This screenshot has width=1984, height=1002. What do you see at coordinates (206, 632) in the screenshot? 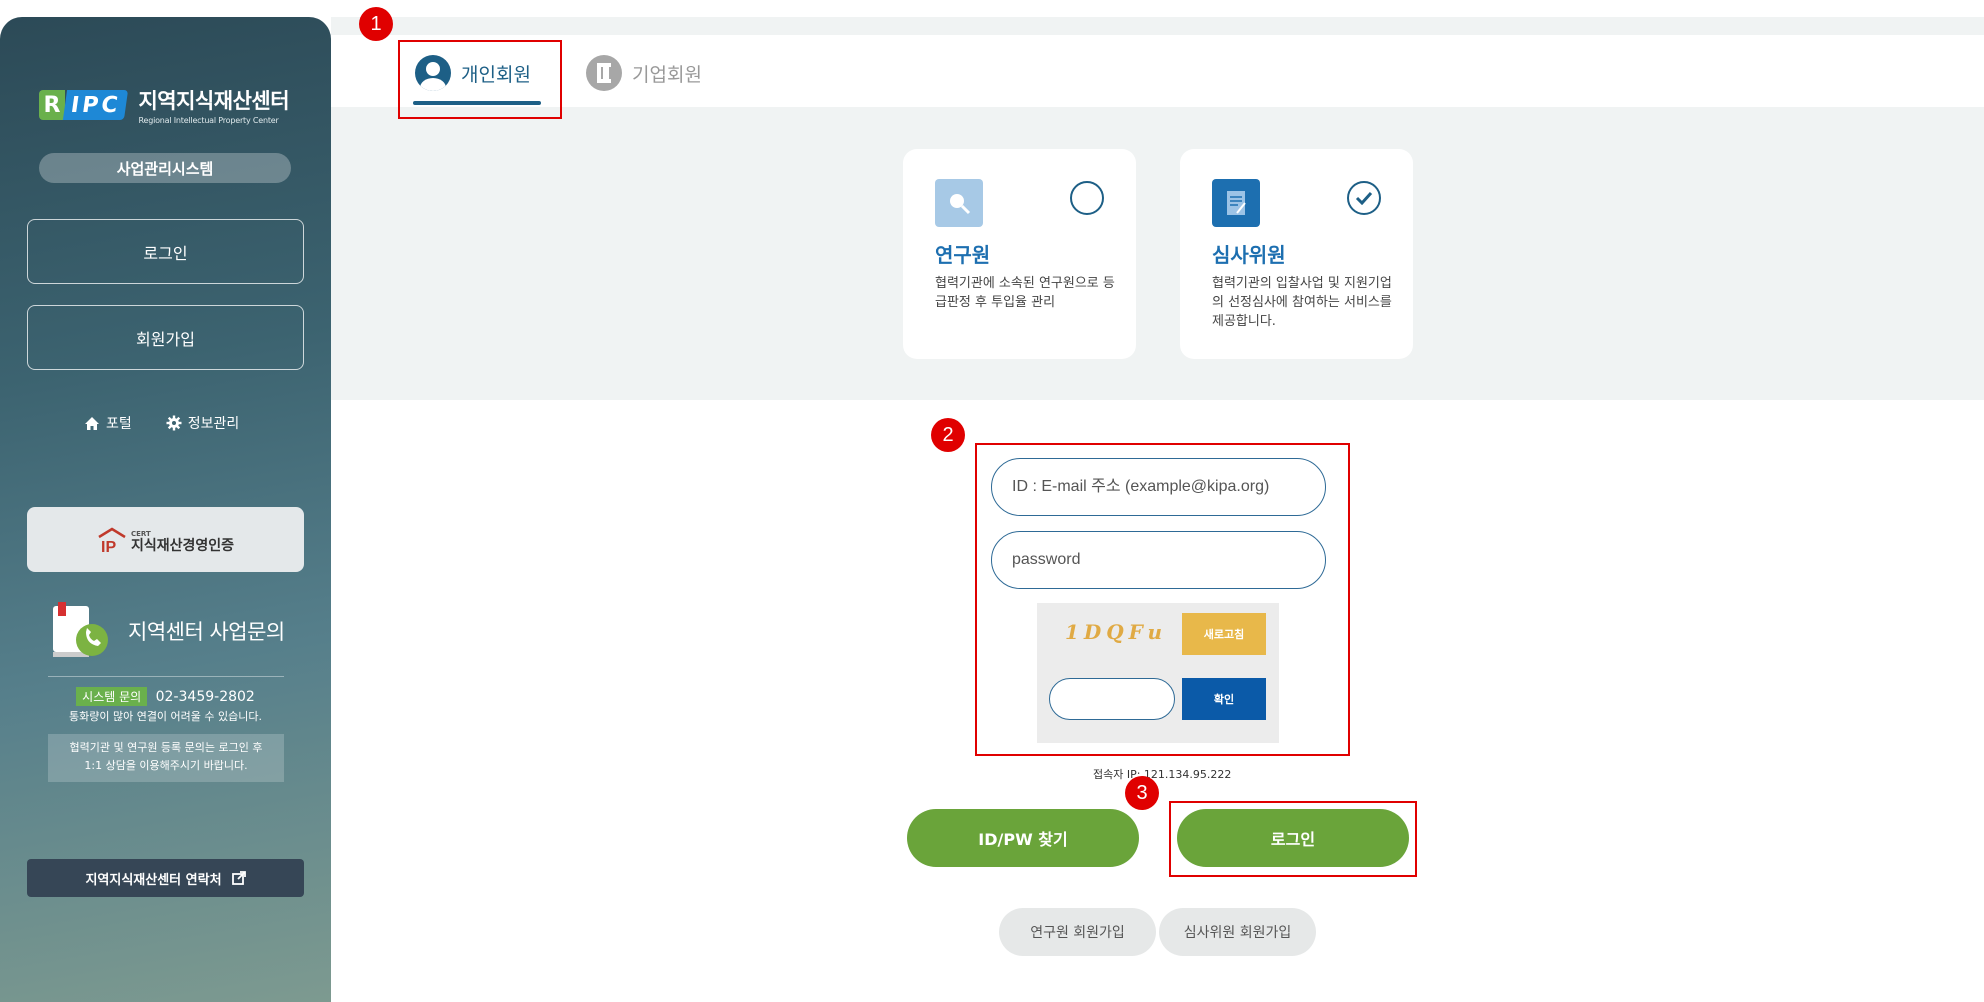
I see `inquiry-title: 지역센터 사업문의` at bounding box center [206, 632].